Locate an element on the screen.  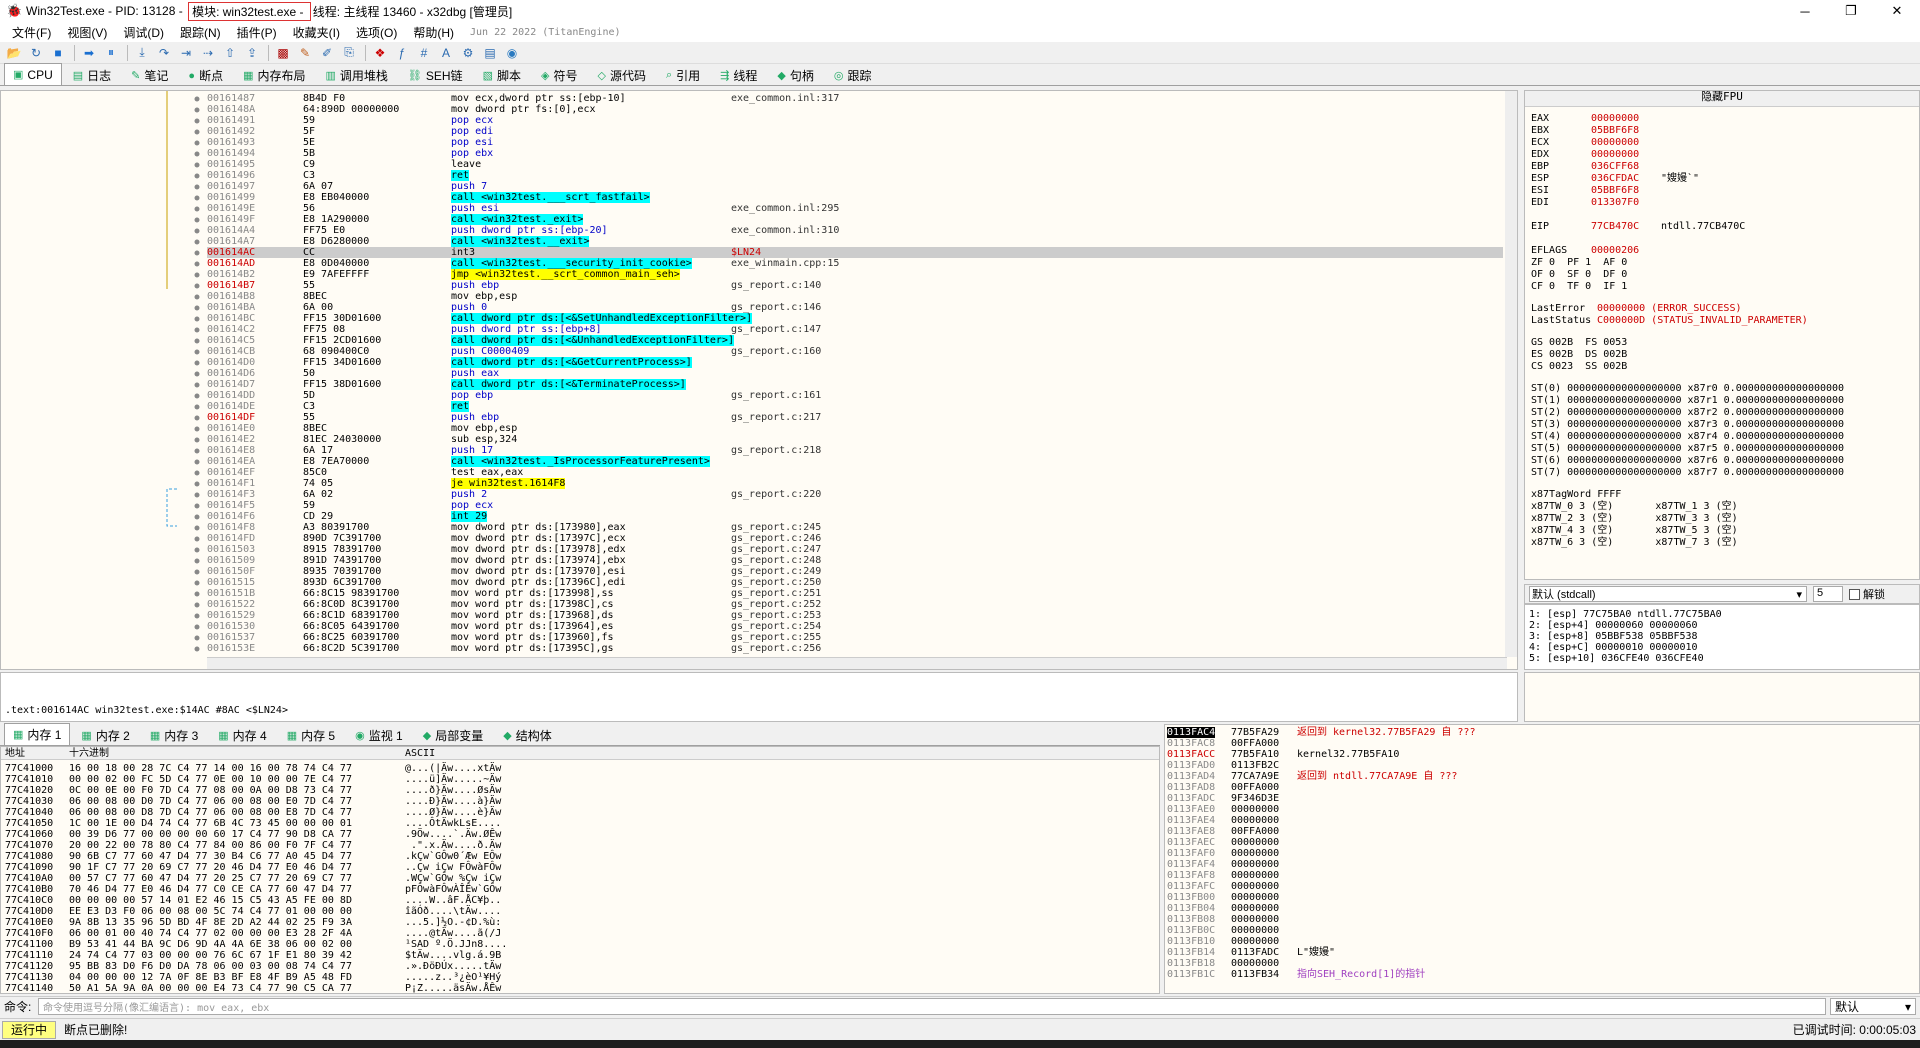
minimize-button: ─ is located at coordinates (1805, 11).